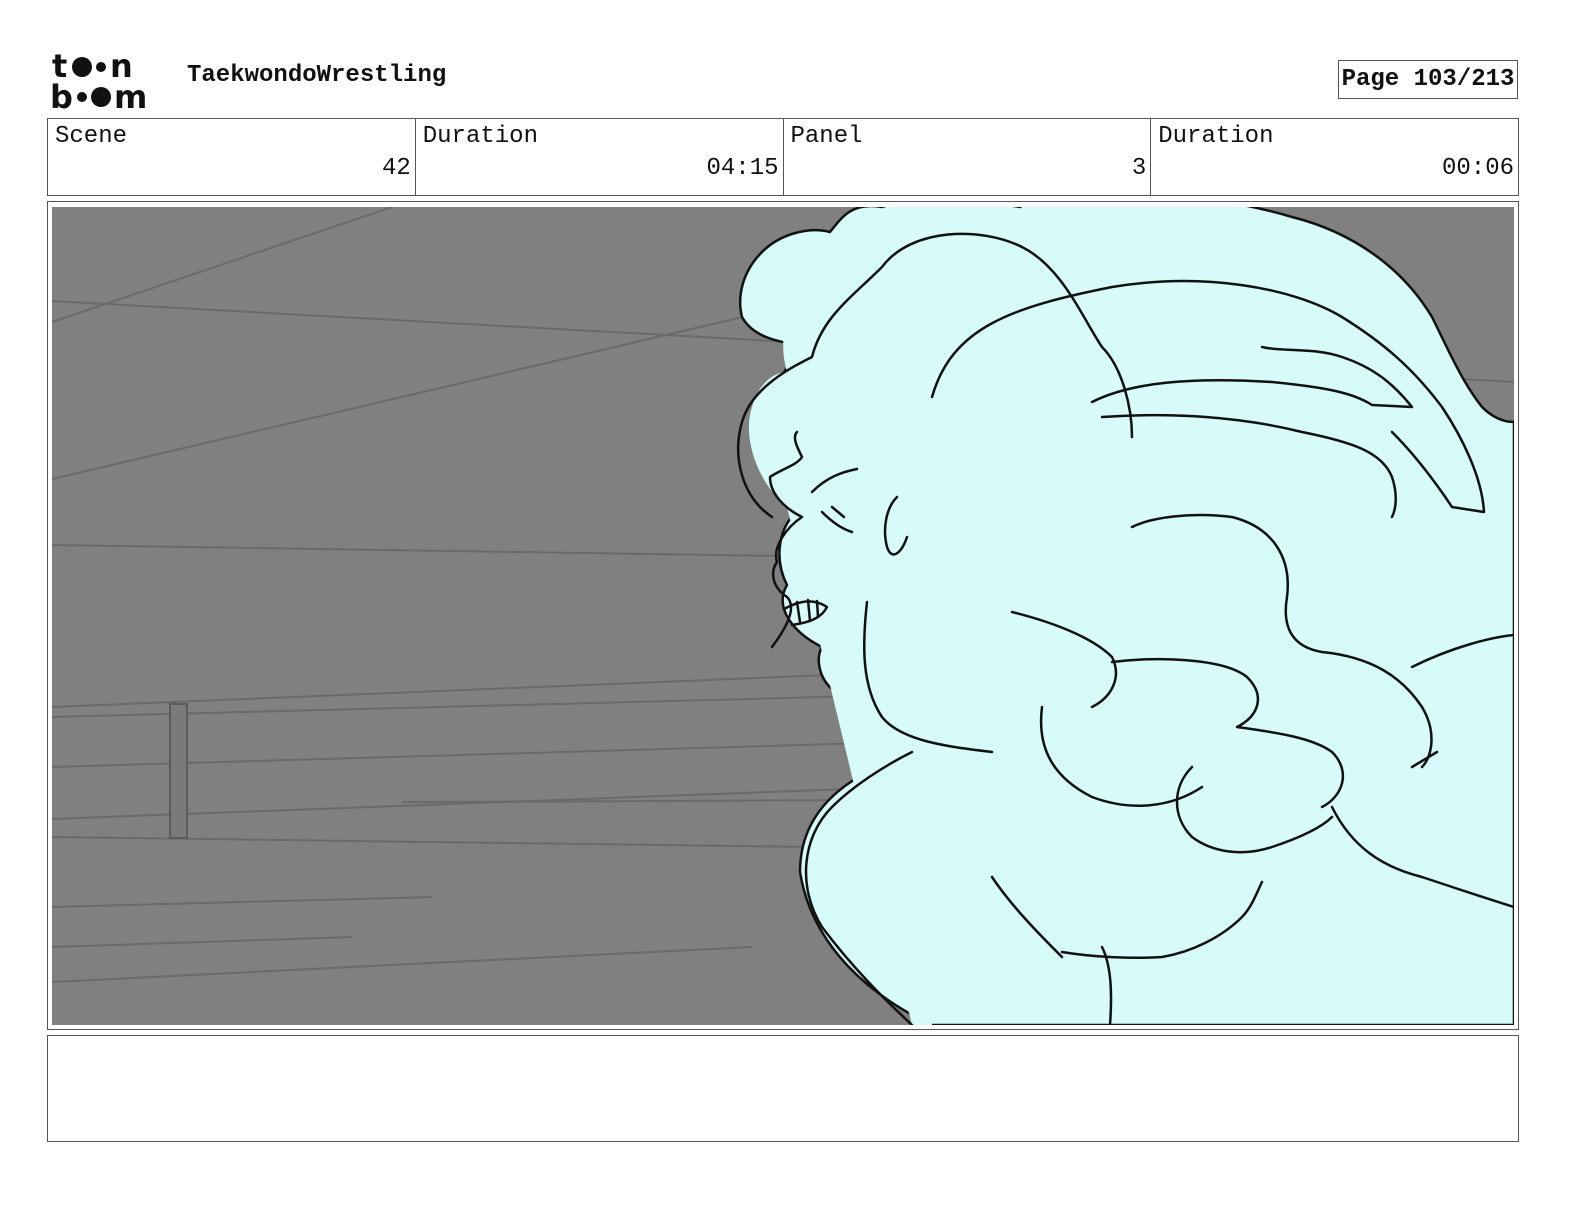 Image resolution: width=1584 pixels, height=1224 pixels. I want to click on panel-duration-cell: Duration 00:06, so click(1334, 157).